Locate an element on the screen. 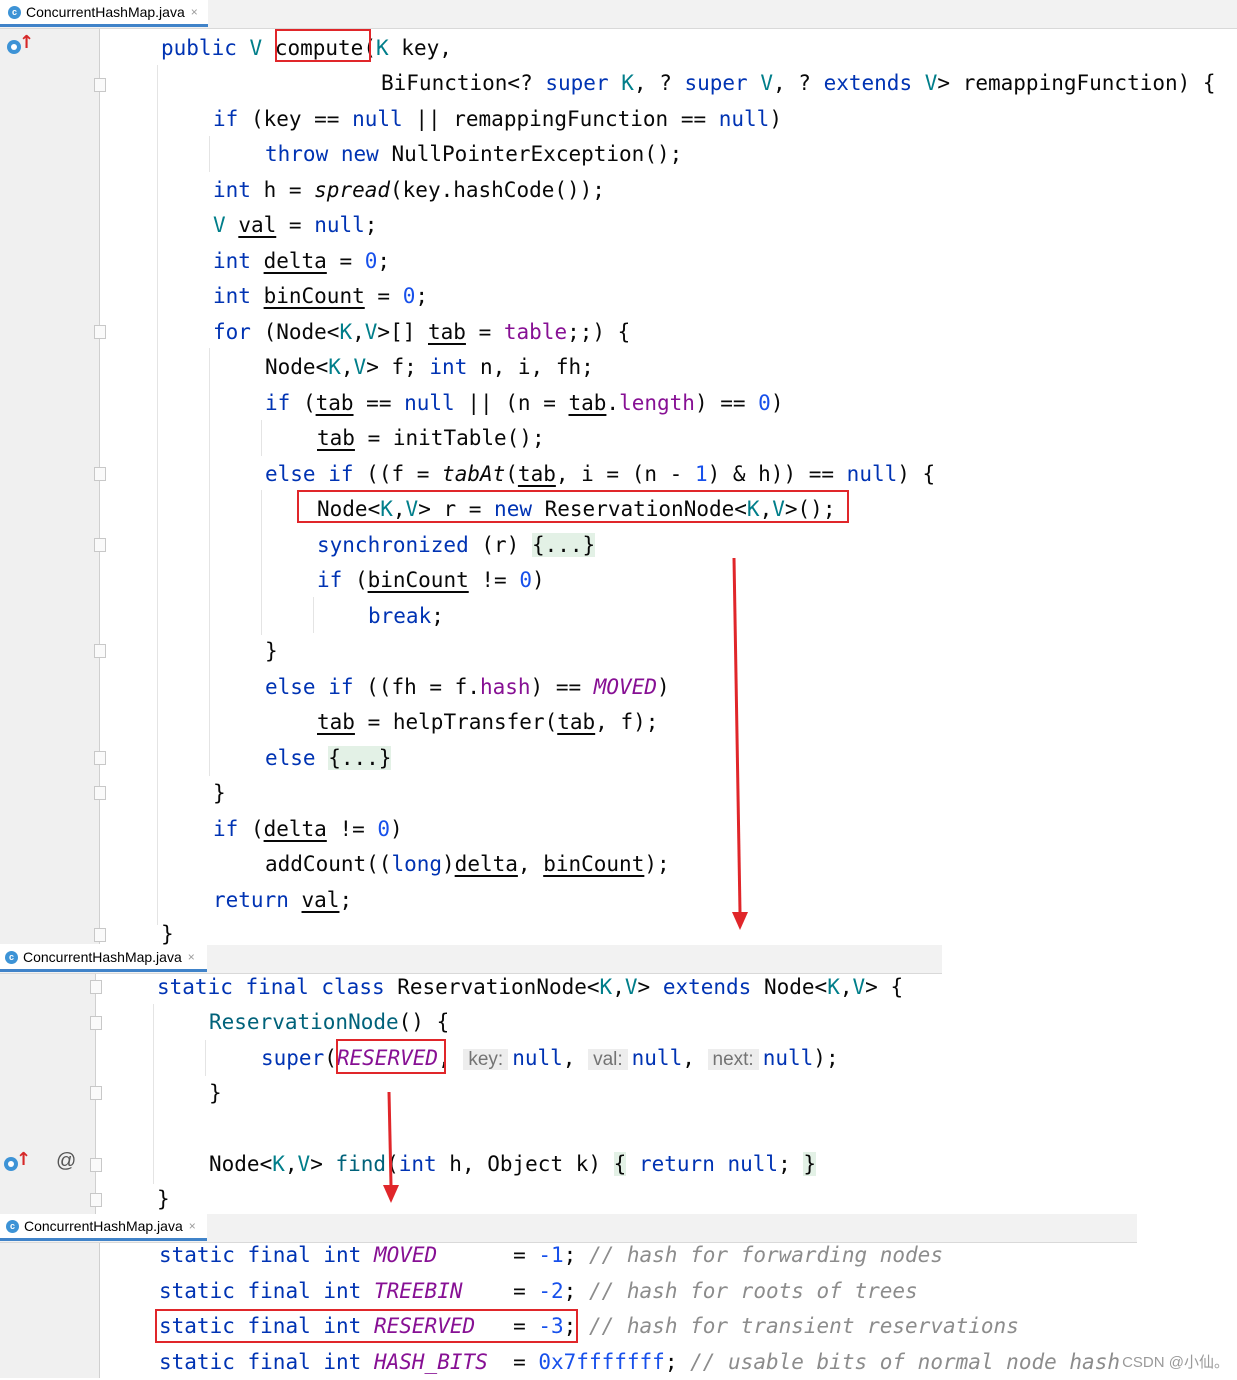 The width and height of the screenshot is (1237, 1380). code-token: n, i, fh; is located at coordinates (530, 367).